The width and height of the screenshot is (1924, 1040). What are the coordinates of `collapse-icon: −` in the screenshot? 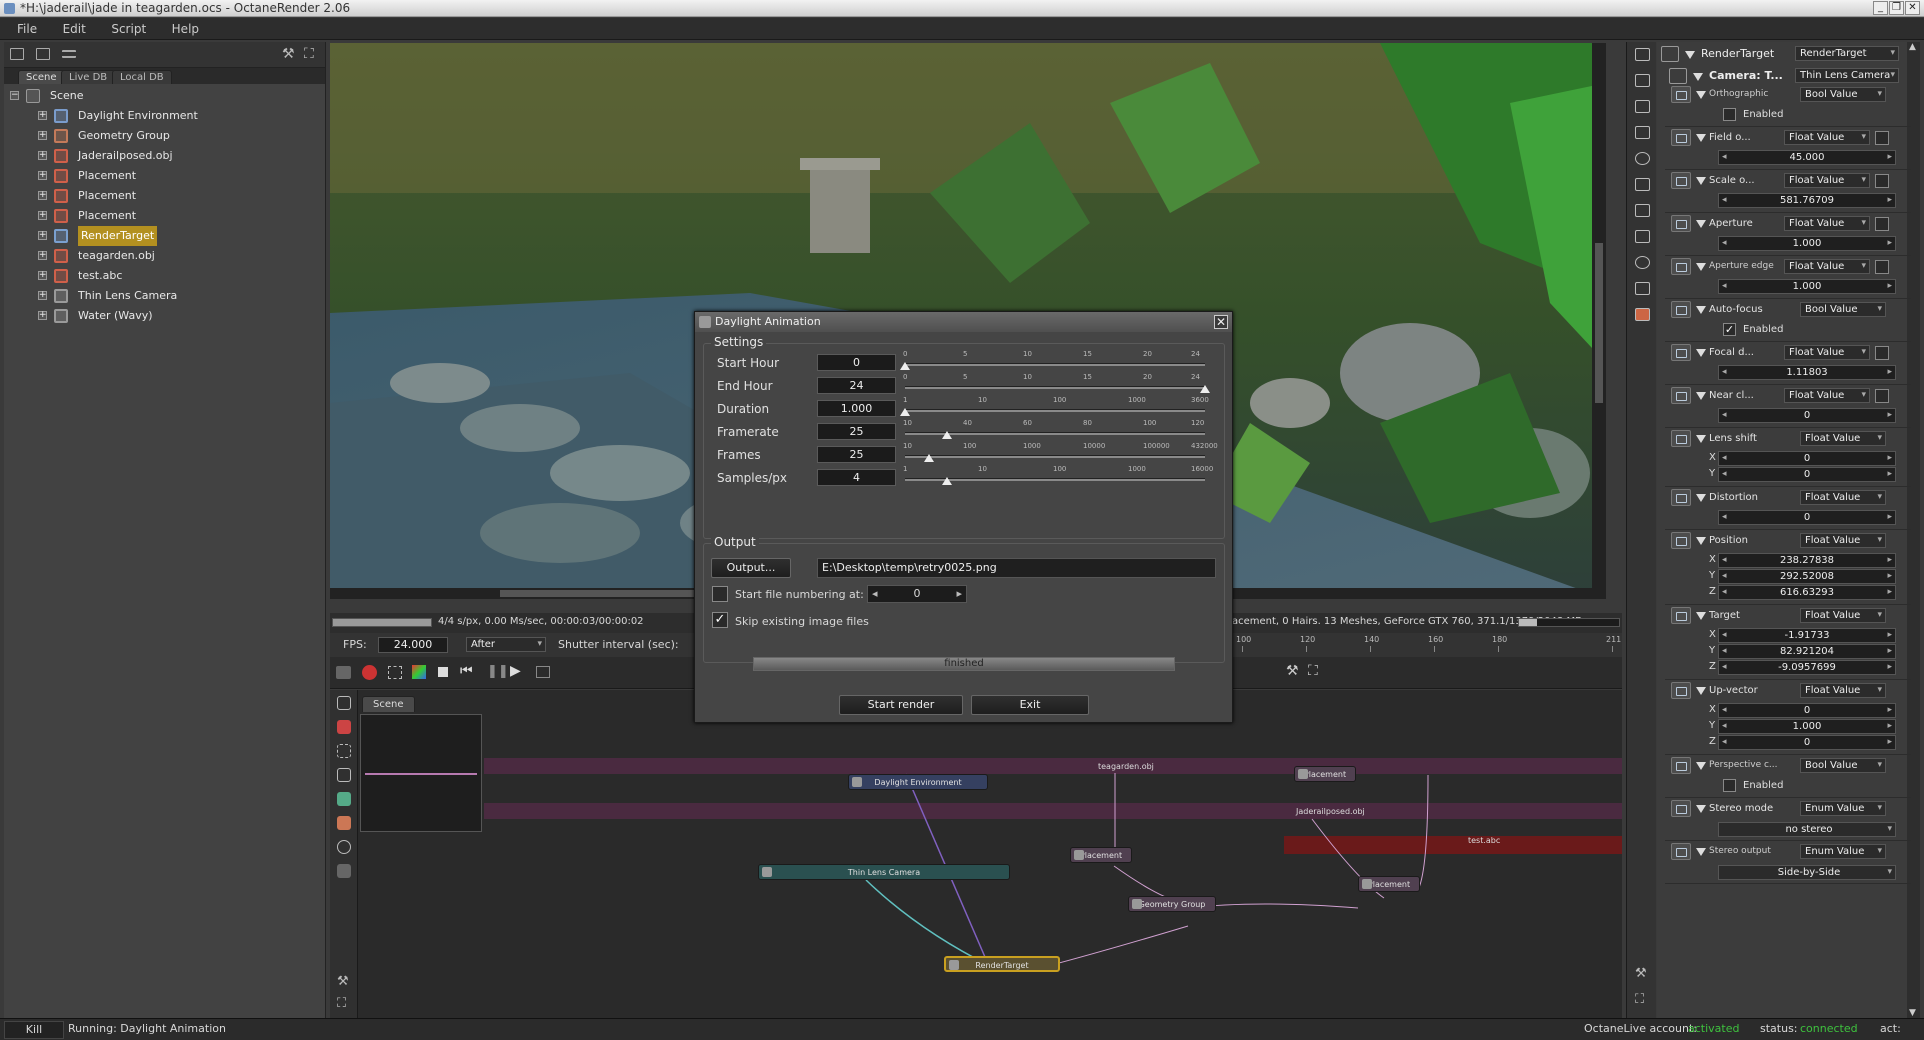 It's located at (14, 95).